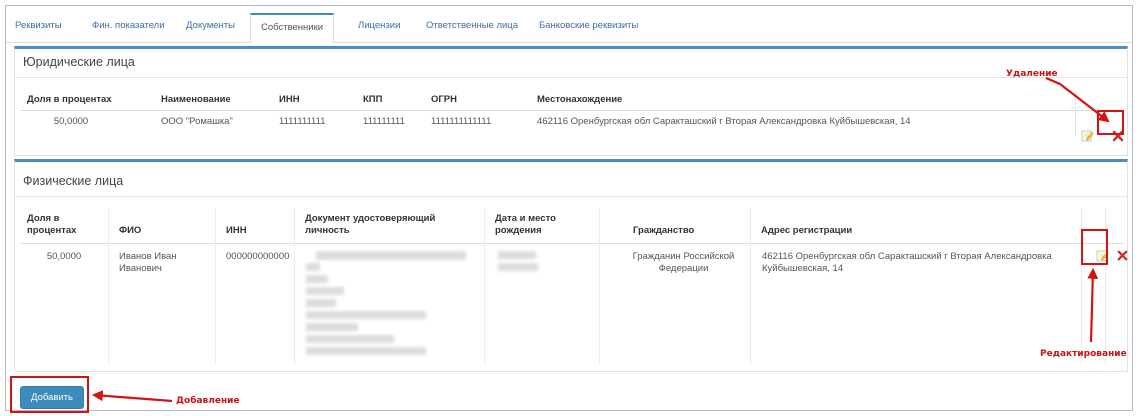 This screenshot has height=416, width=1138. I want to click on arrow-add, so click(132, 396).